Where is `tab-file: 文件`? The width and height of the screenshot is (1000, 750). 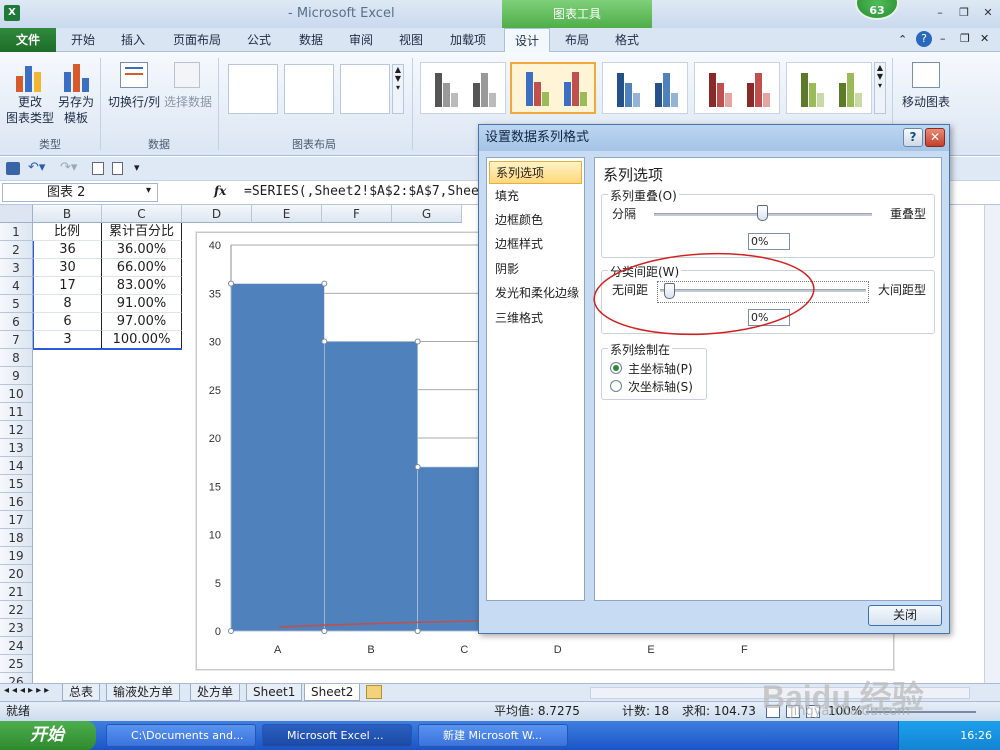 tab-file: 文件 is located at coordinates (28, 40).